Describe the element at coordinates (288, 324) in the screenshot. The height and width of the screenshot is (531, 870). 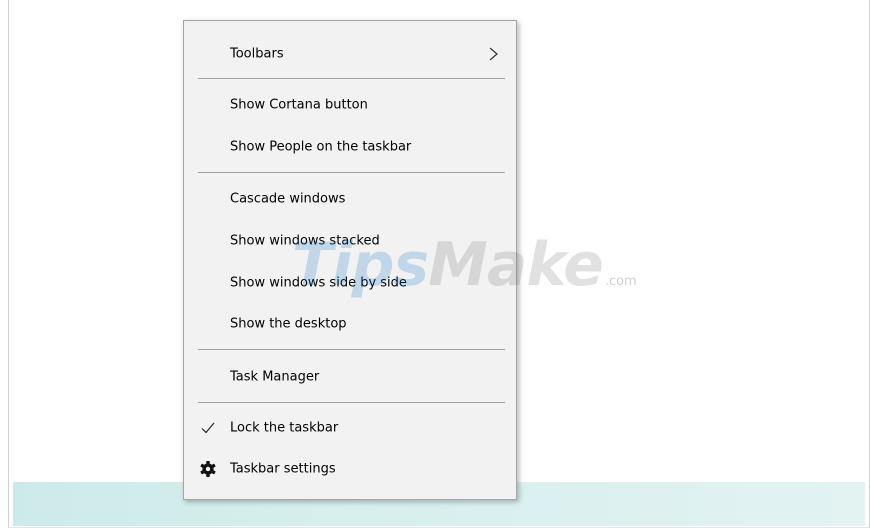
I see `menu-item-label: Show the desktop` at that location.